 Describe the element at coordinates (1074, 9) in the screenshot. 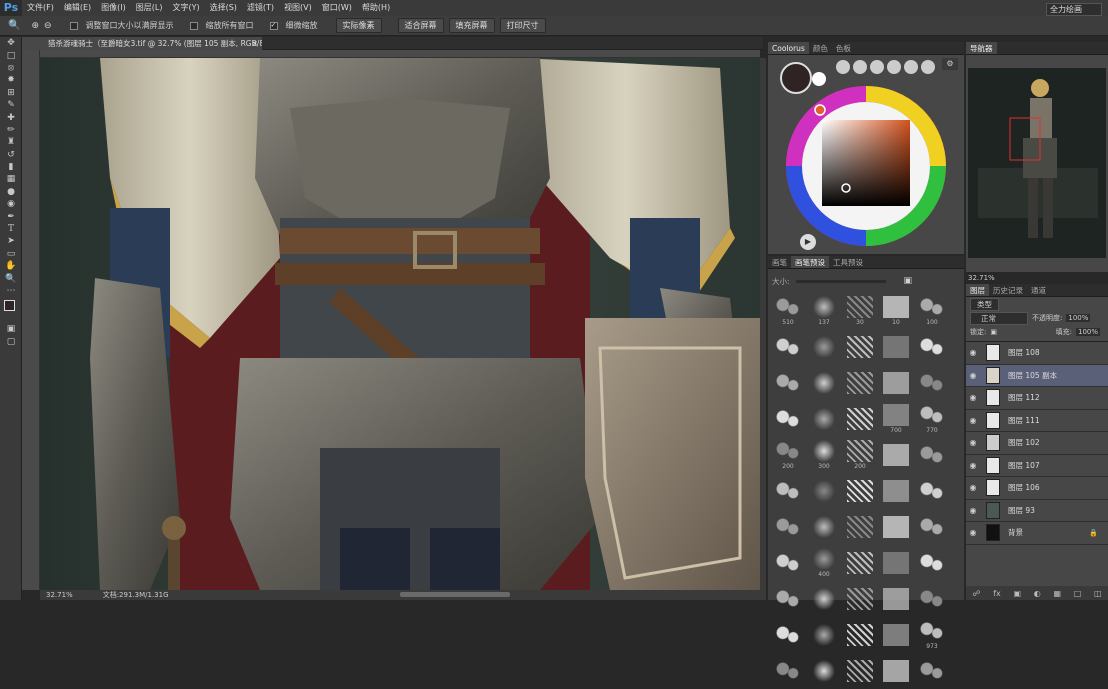

I see `workspace-select: 全力绘画` at that location.